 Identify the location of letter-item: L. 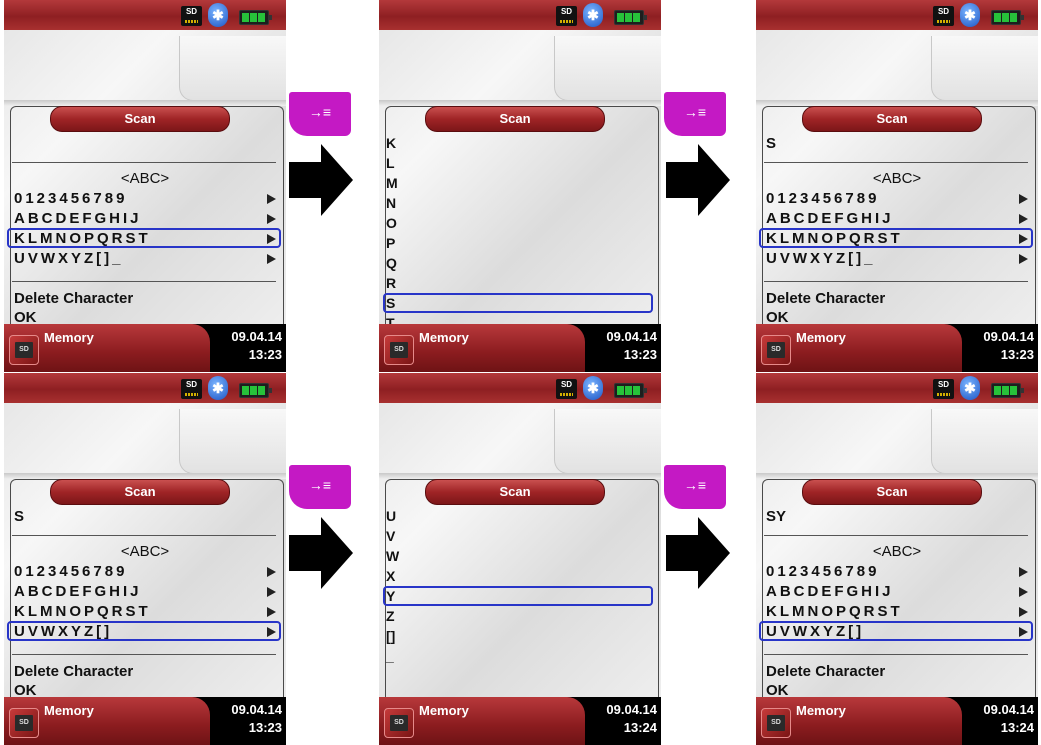
(395, 165).